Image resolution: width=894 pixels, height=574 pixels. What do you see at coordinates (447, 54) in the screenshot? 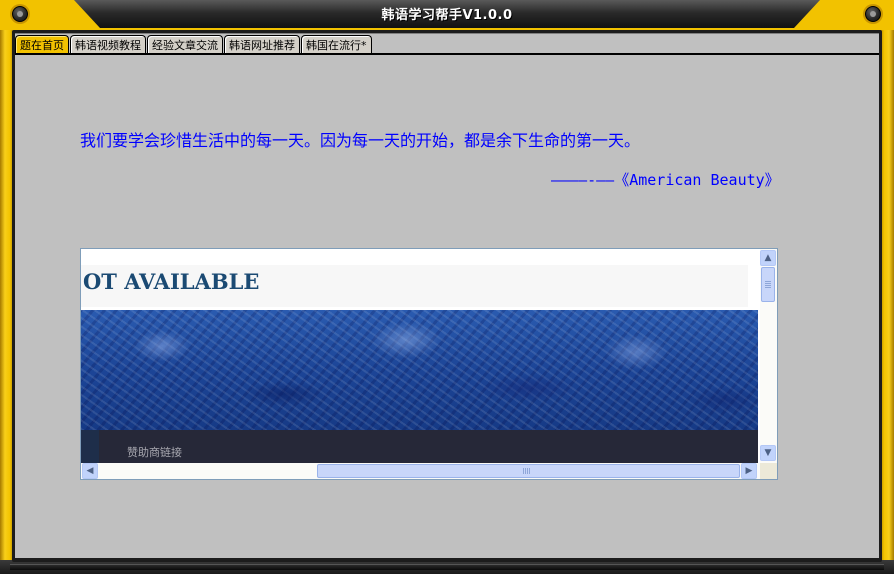
I see `tab-baseline` at bounding box center [447, 54].